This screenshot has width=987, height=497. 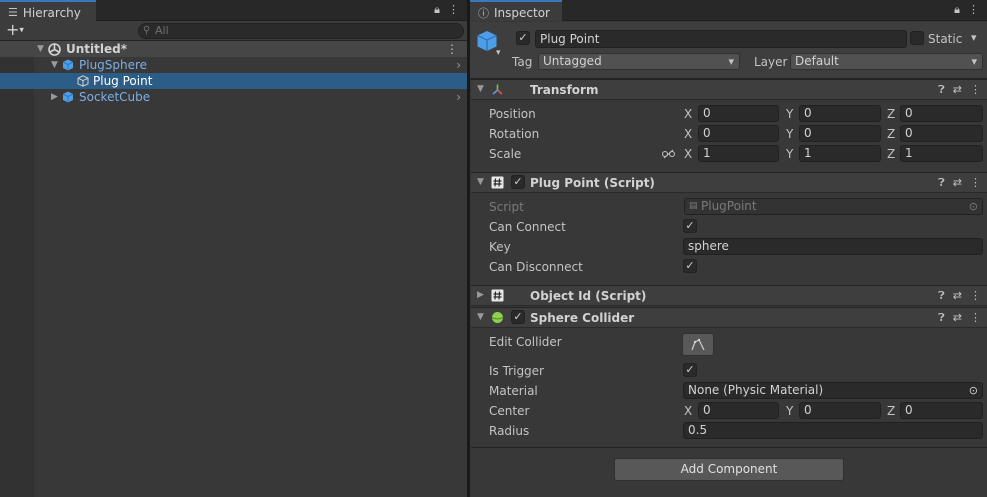 What do you see at coordinates (518, 317) in the screenshot?
I see `sphere-collider-enabled-checkbox: ✓` at bounding box center [518, 317].